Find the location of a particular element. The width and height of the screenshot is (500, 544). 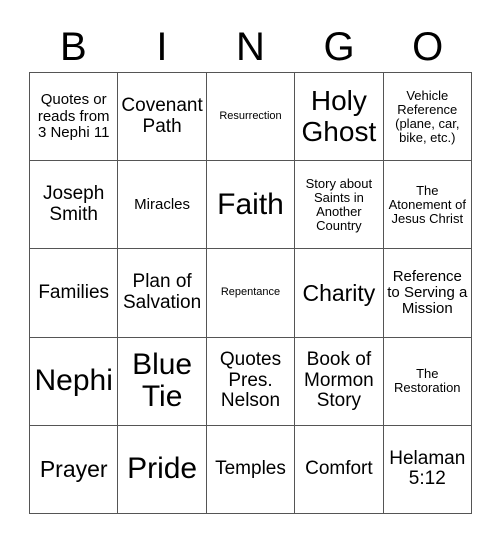

bingo-cell-n1: Resurrection is located at coordinates (251, 117).